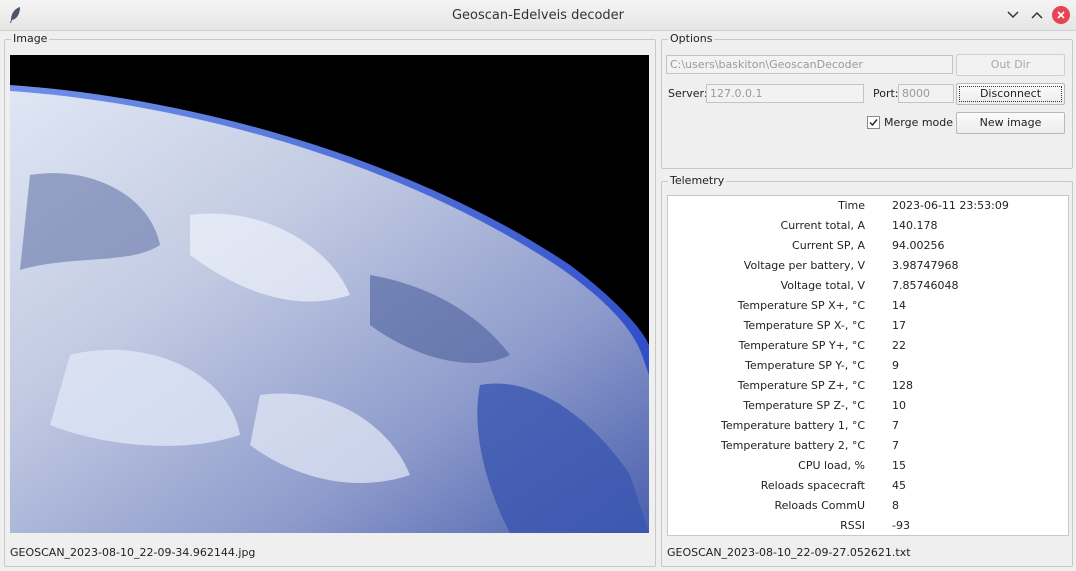 The image size is (1076, 571). I want to click on telemetry-key: RSSI, so click(852, 525).